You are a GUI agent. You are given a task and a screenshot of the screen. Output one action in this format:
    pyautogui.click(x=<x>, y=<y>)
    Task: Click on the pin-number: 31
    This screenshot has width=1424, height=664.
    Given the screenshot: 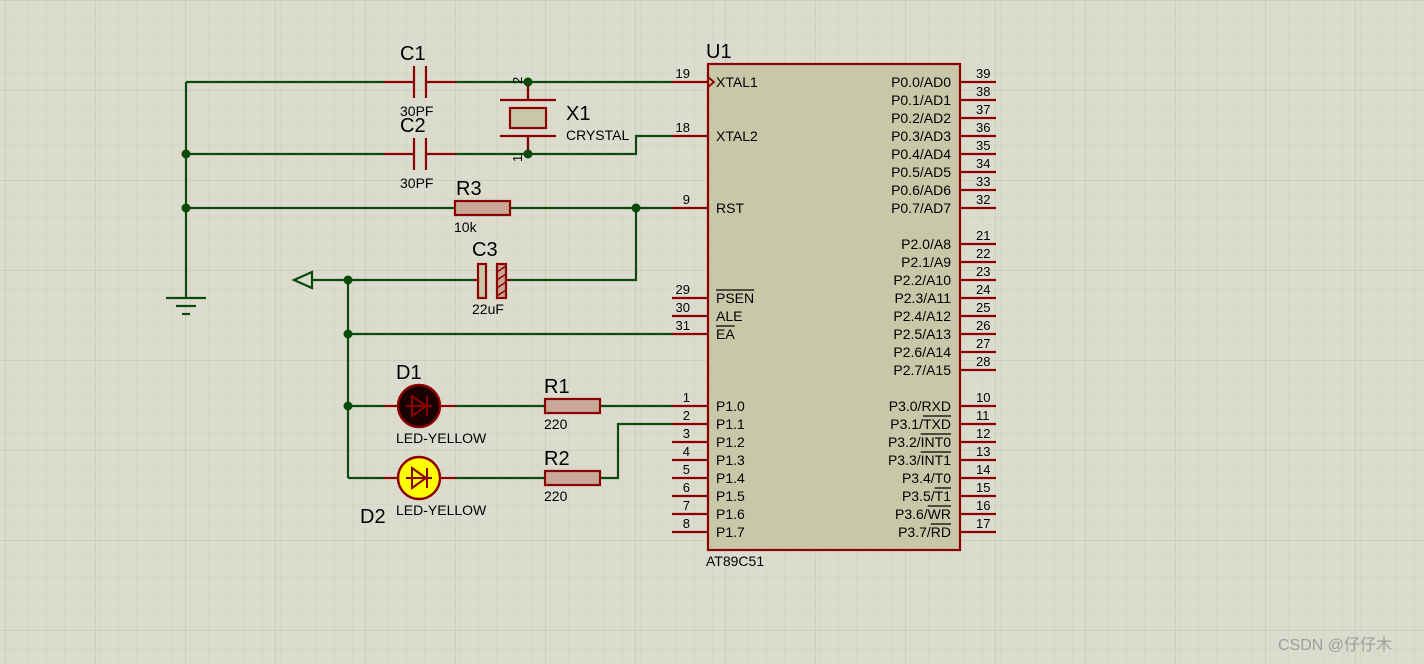 What is the action you would take?
    pyautogui.click(x=683, y=325)
    